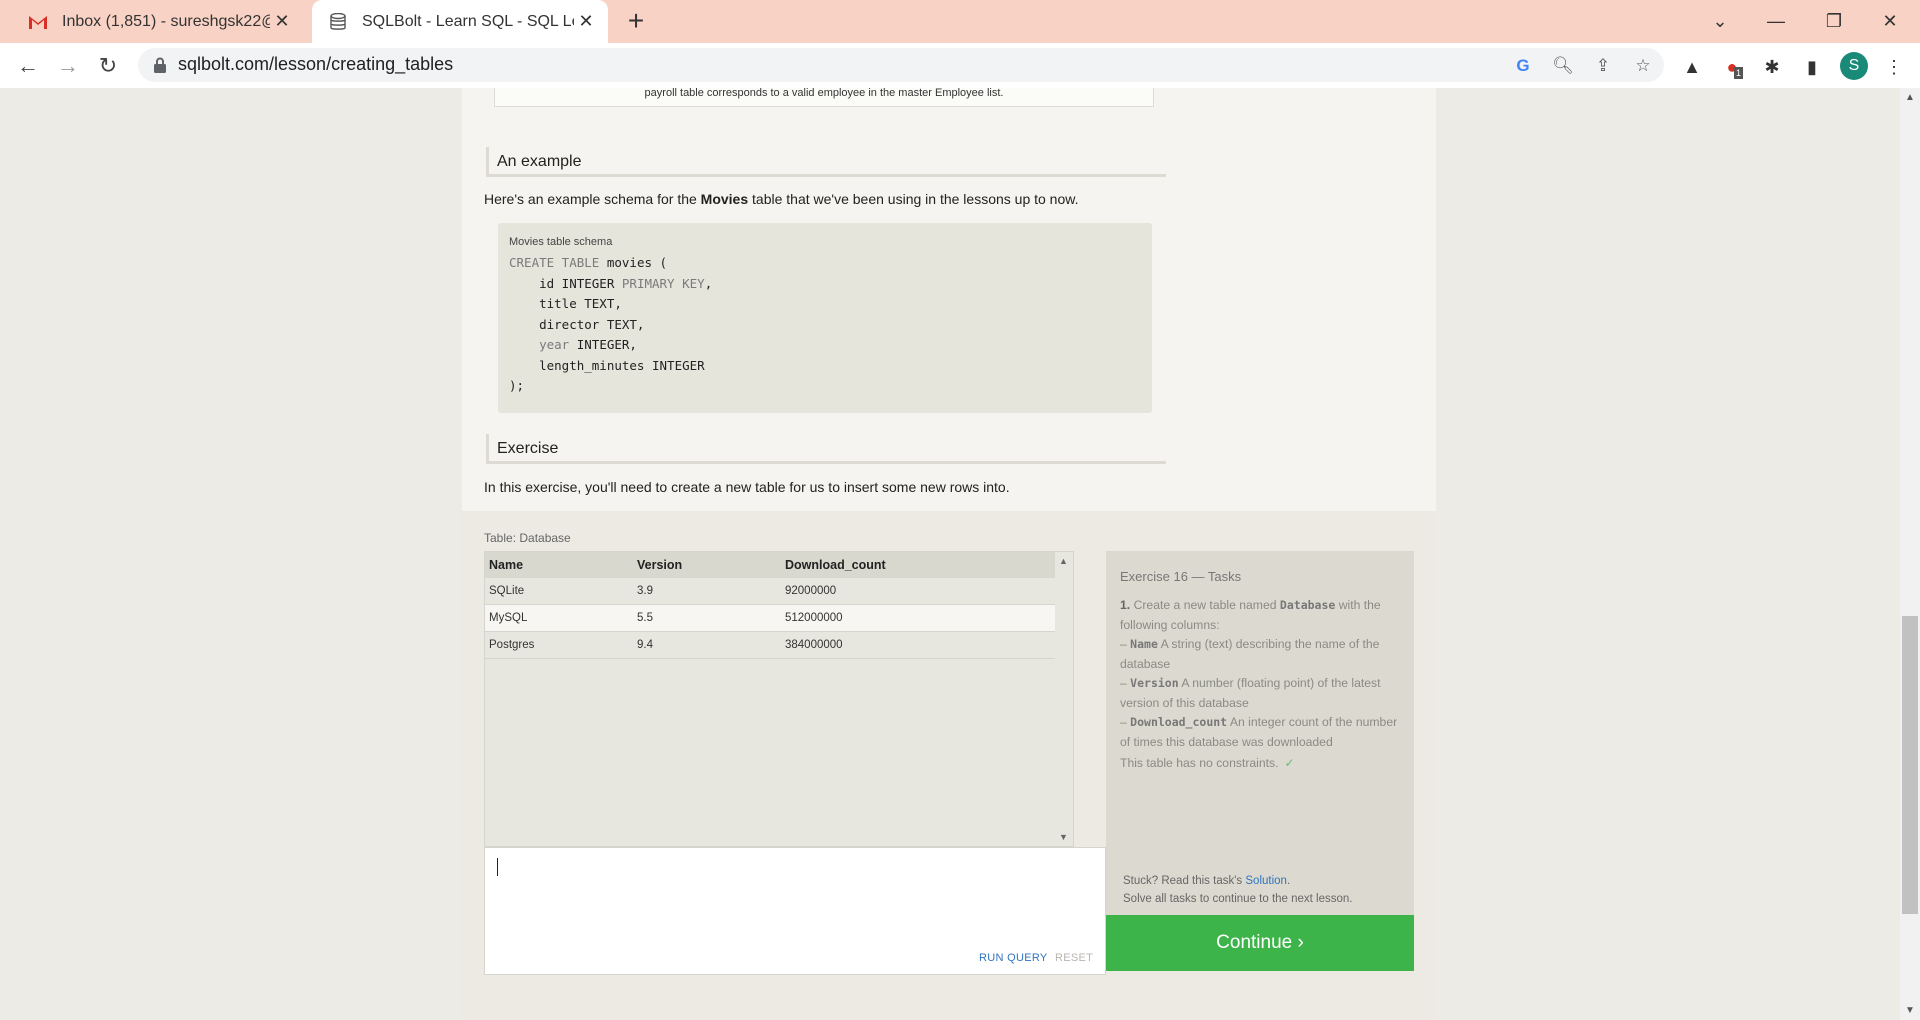 Image resolution: width=1920 pixels, height=1020 pixels. I want to click on table-cell: MySQL, so click(559, 618).